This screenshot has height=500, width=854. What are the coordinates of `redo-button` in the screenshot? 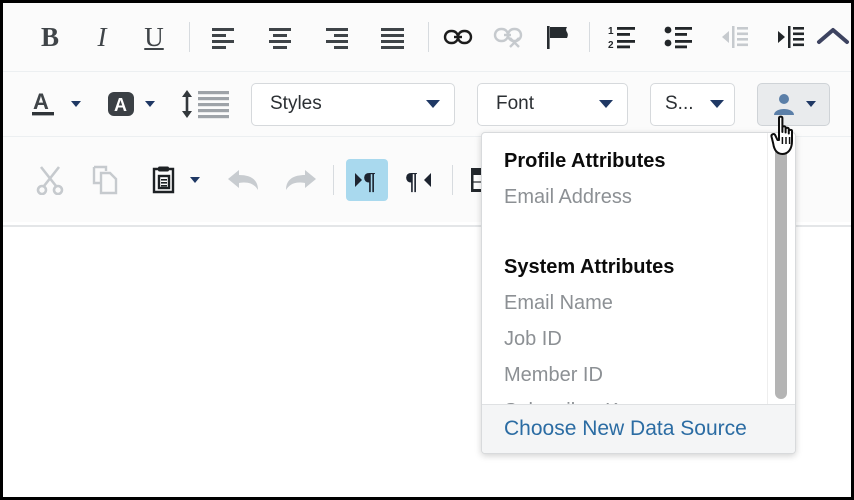 It's located at (300, 180).